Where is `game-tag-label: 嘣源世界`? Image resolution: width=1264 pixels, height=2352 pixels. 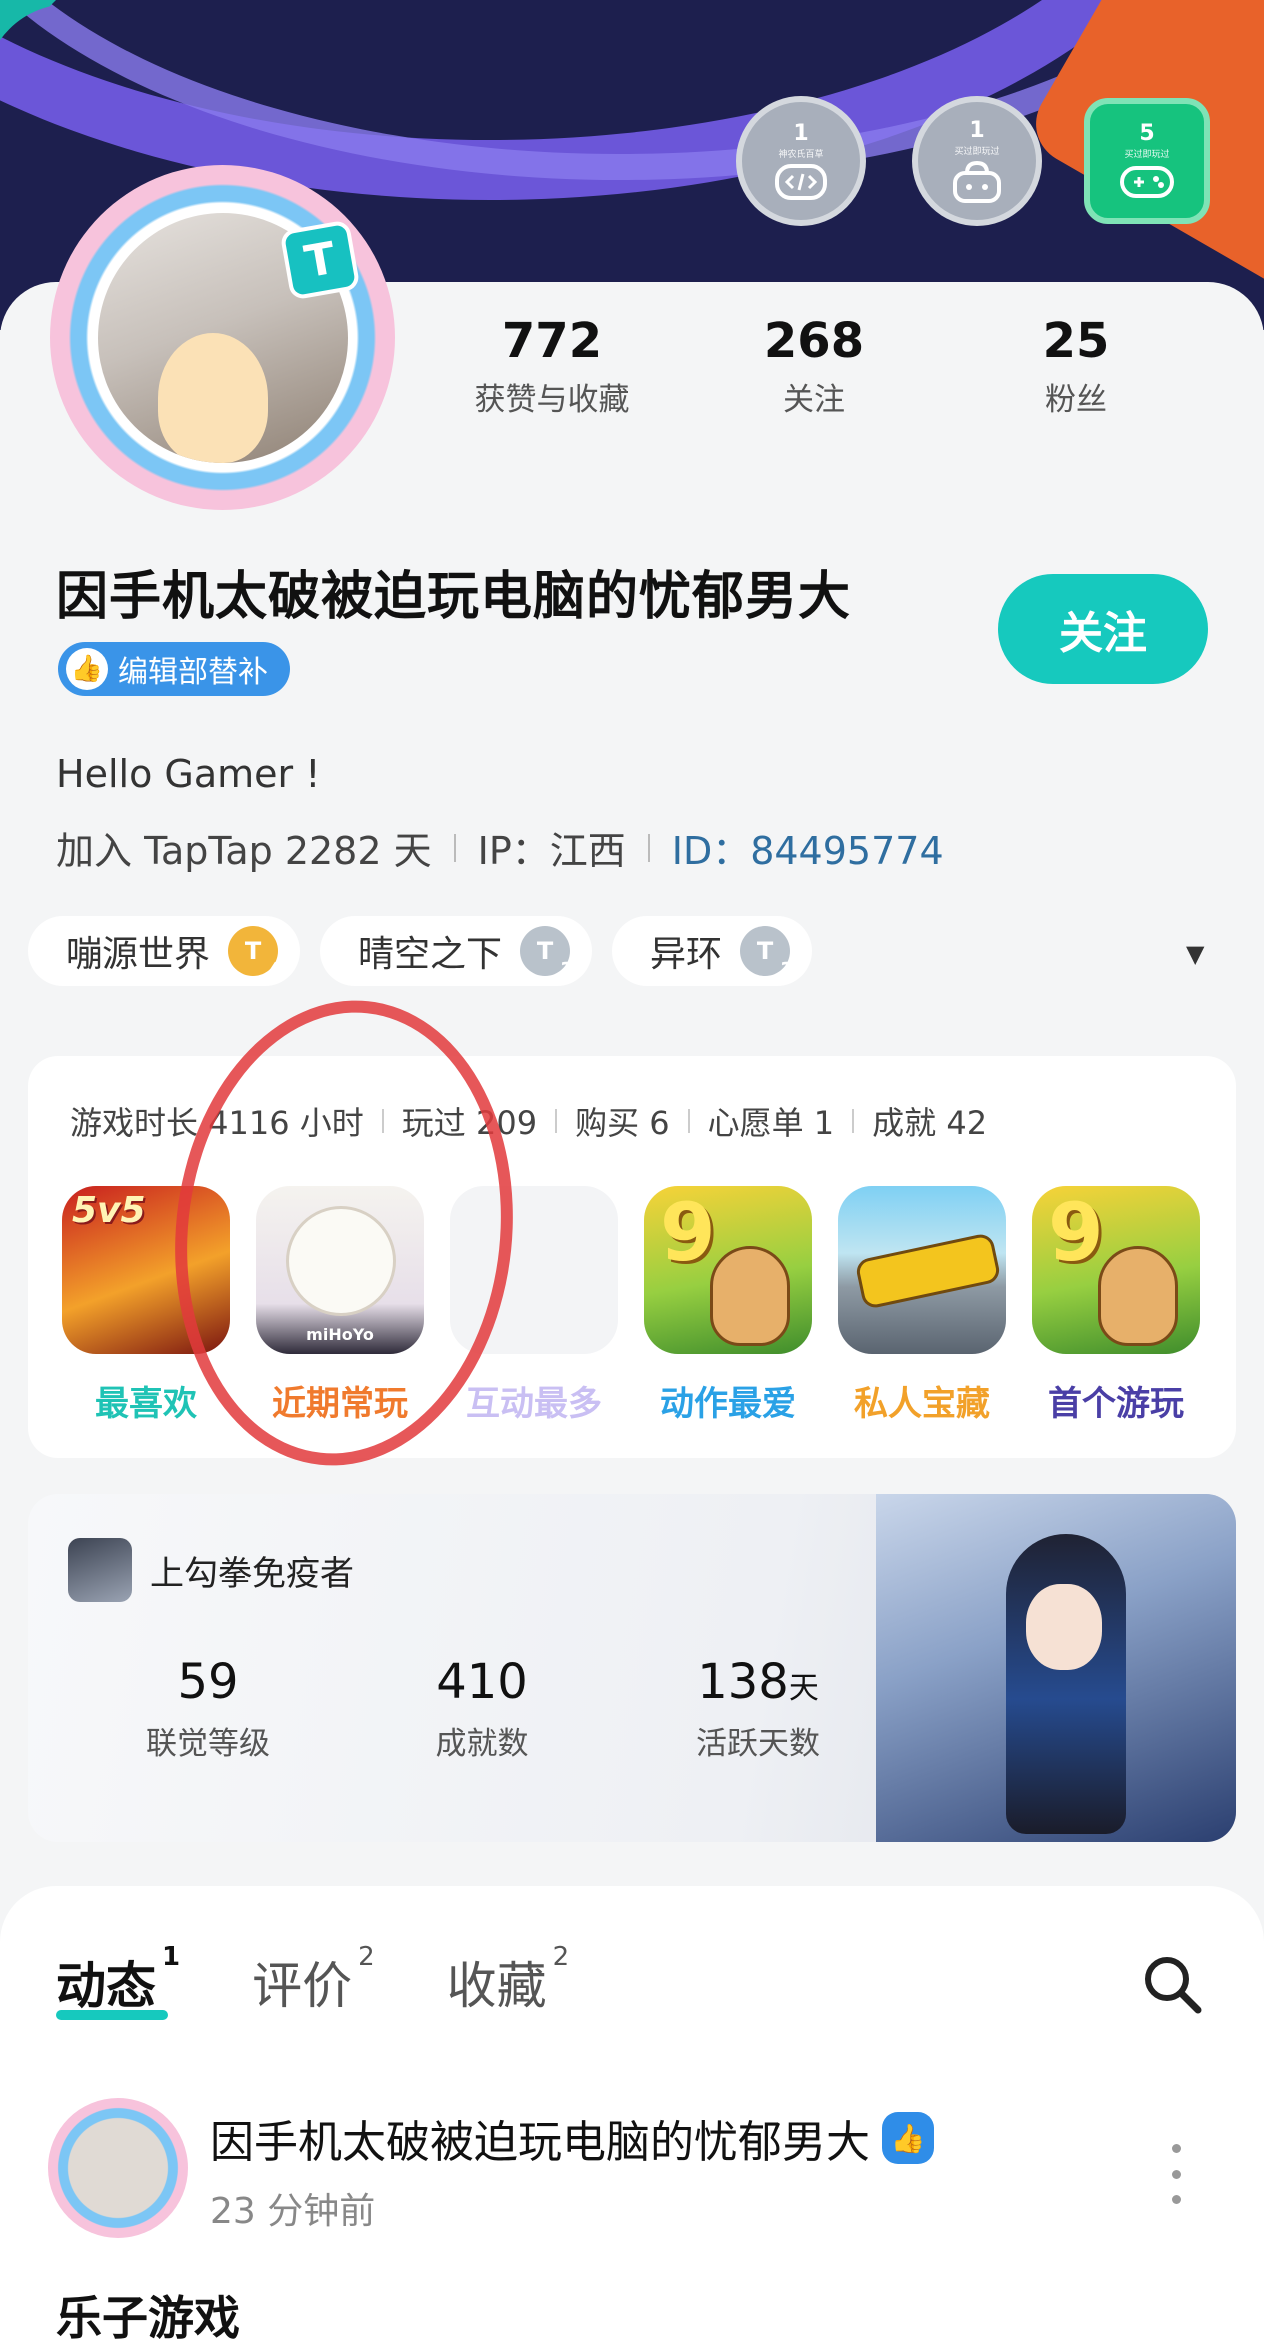 game-tag-label: 嘣源世界 is located at coordinates (138, 954).